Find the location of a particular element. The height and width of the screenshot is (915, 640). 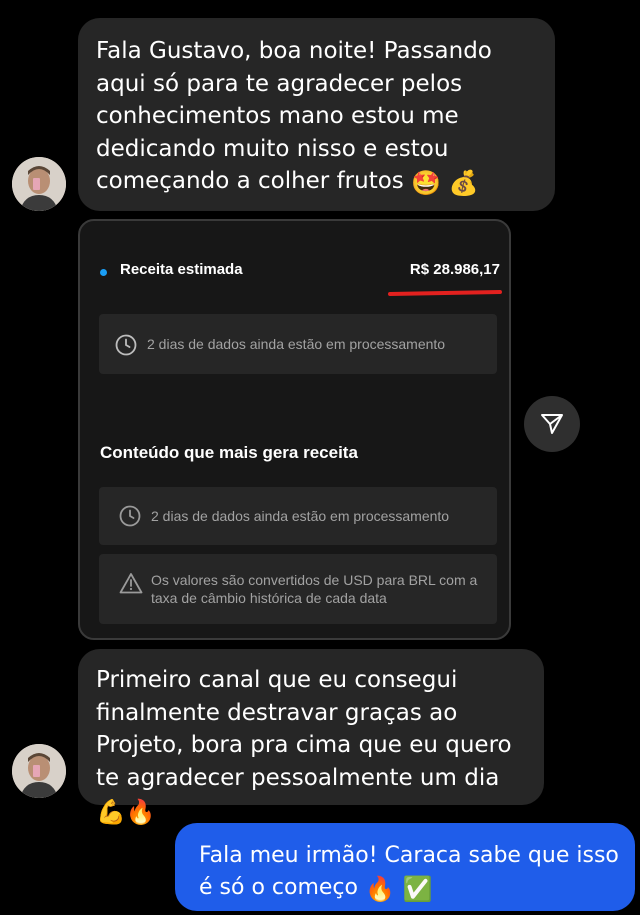

share-button is located at coordinates (552, 424).